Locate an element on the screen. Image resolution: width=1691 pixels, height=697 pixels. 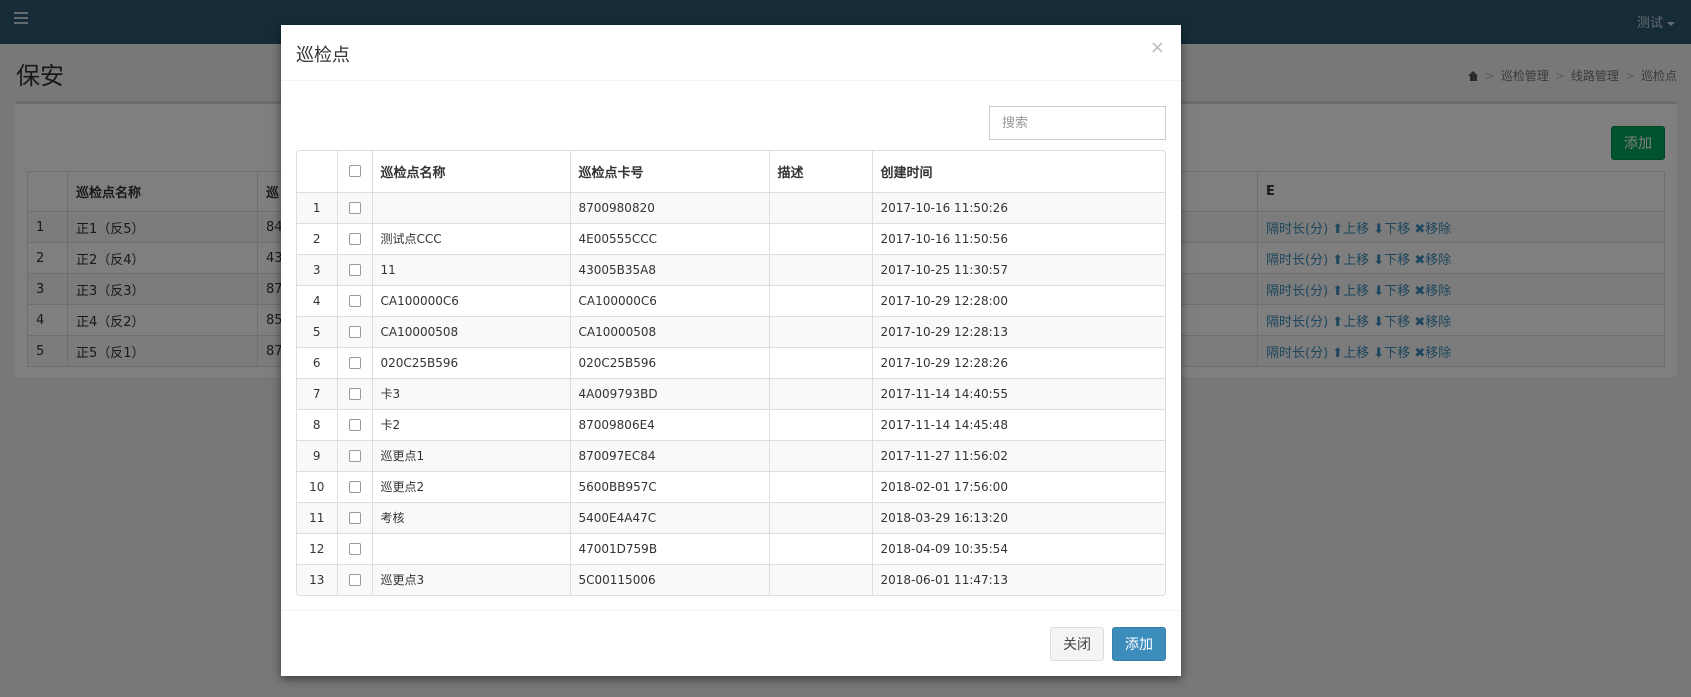
row-name: 考核 is located at coordinates (471, 518).